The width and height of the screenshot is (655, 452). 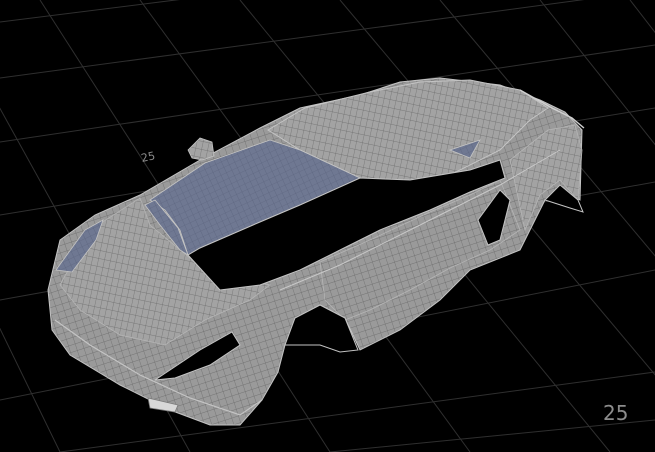 What do you see at coordinates (615, 413) in the screenshot?
I see `grid-label-bottom-right: 25` at bounding box center [615, 413].